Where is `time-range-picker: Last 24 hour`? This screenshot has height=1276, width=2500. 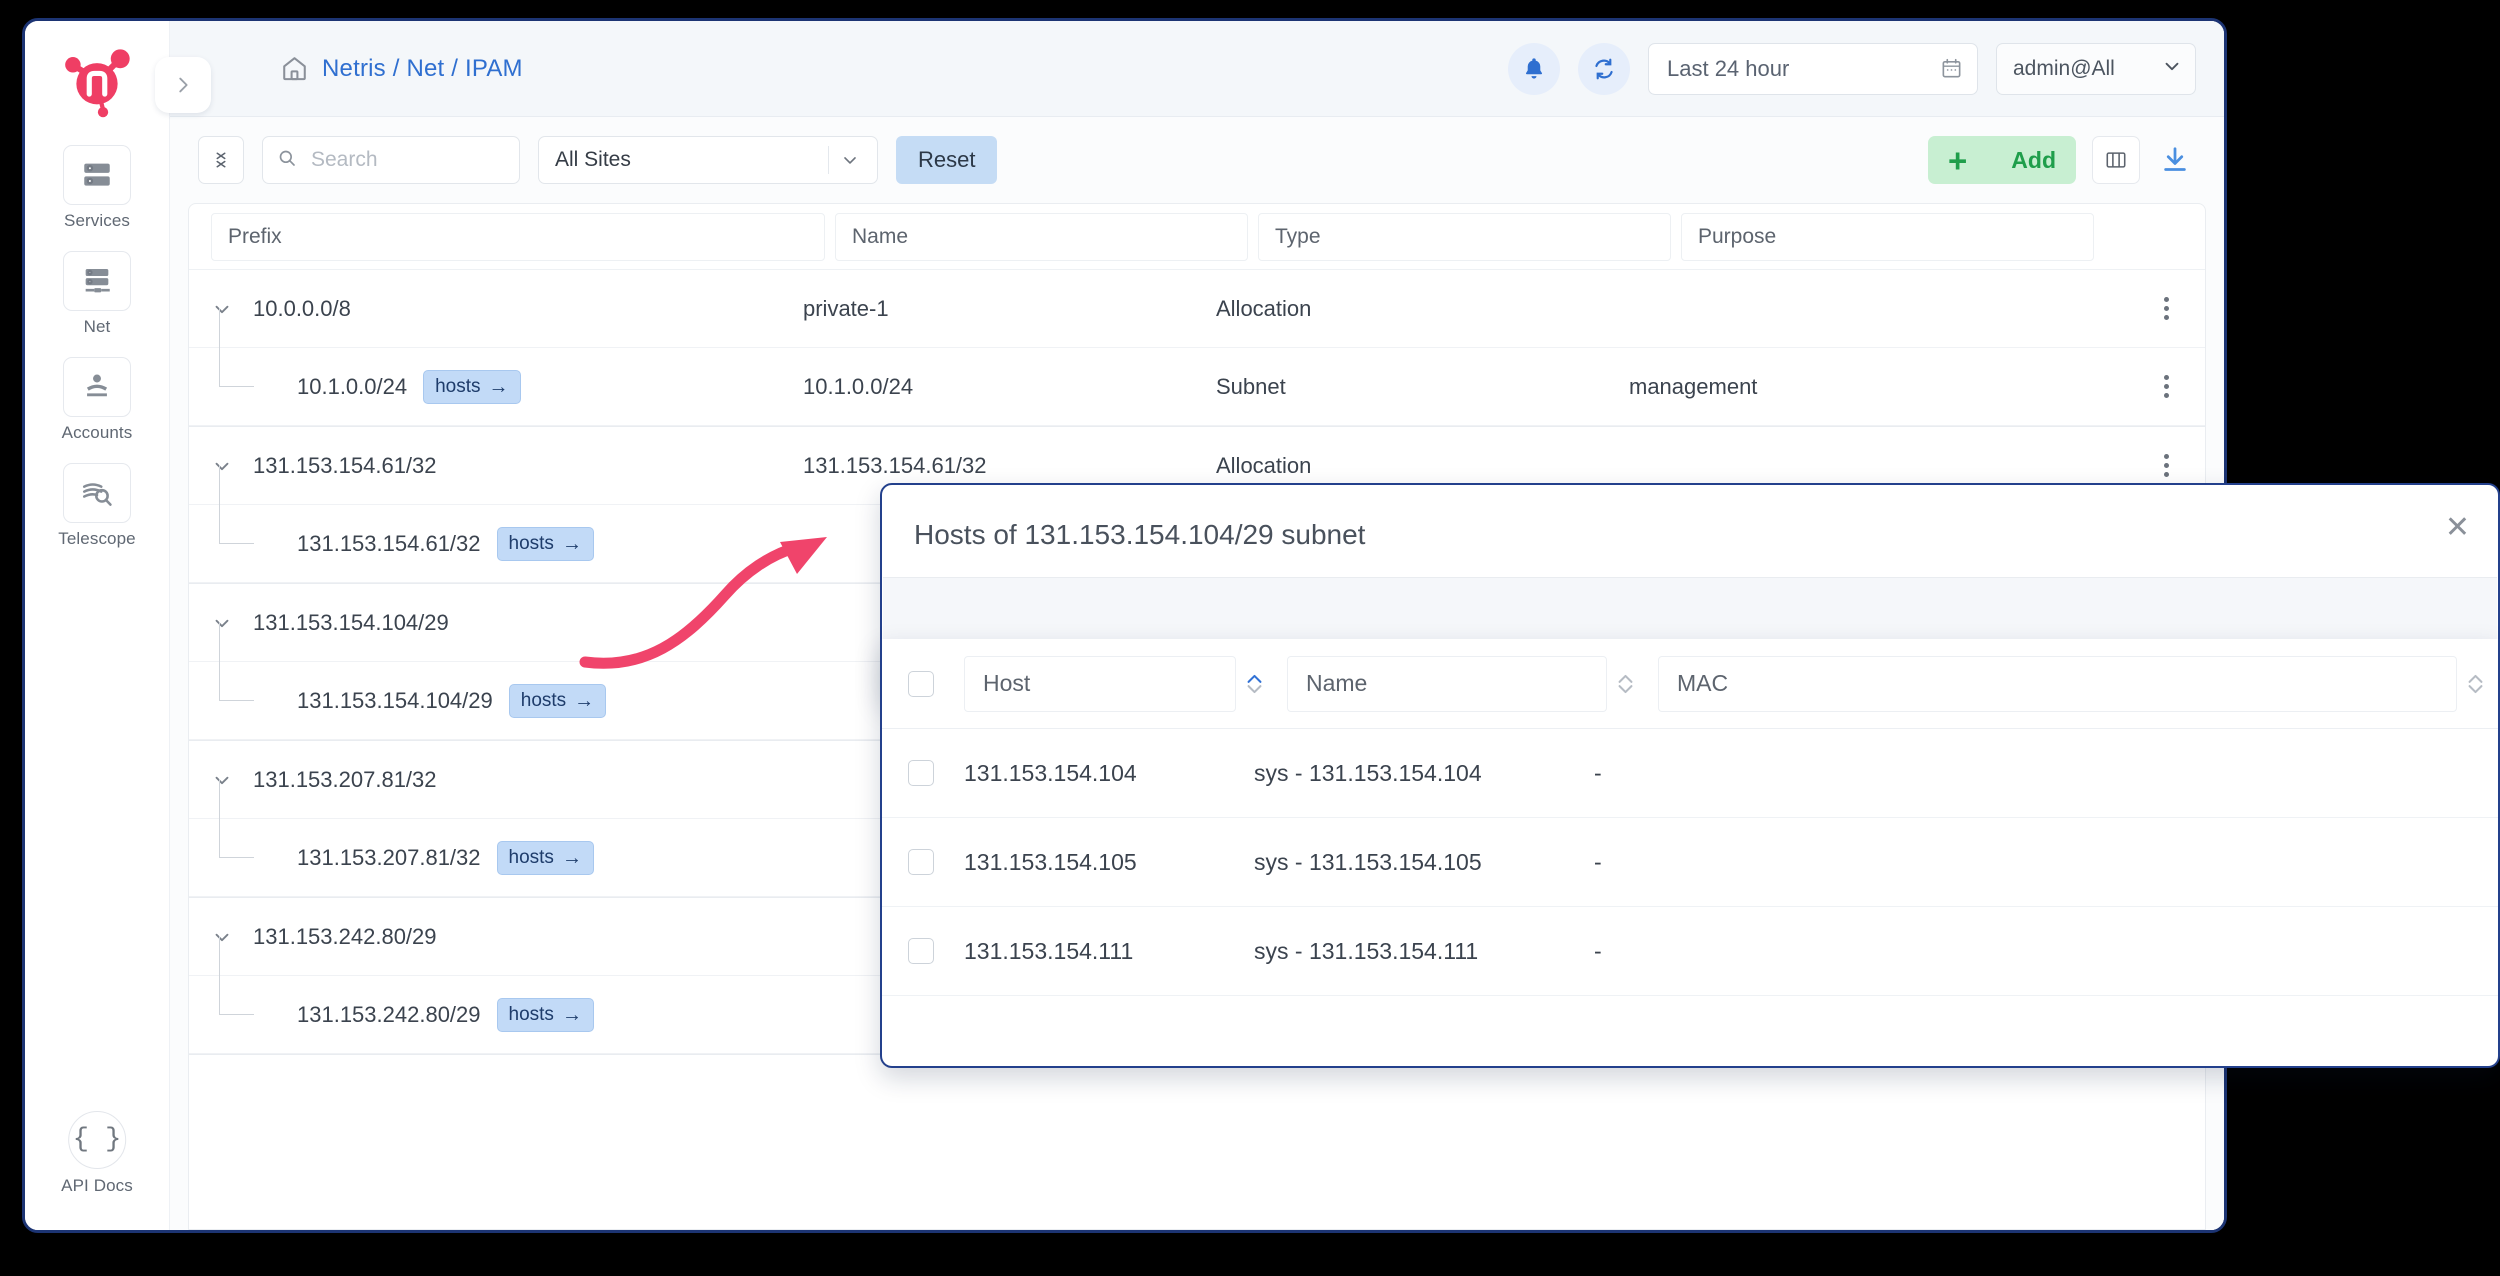
time-range-picker: Last 24 hour is located at coordinates (1813, 68).